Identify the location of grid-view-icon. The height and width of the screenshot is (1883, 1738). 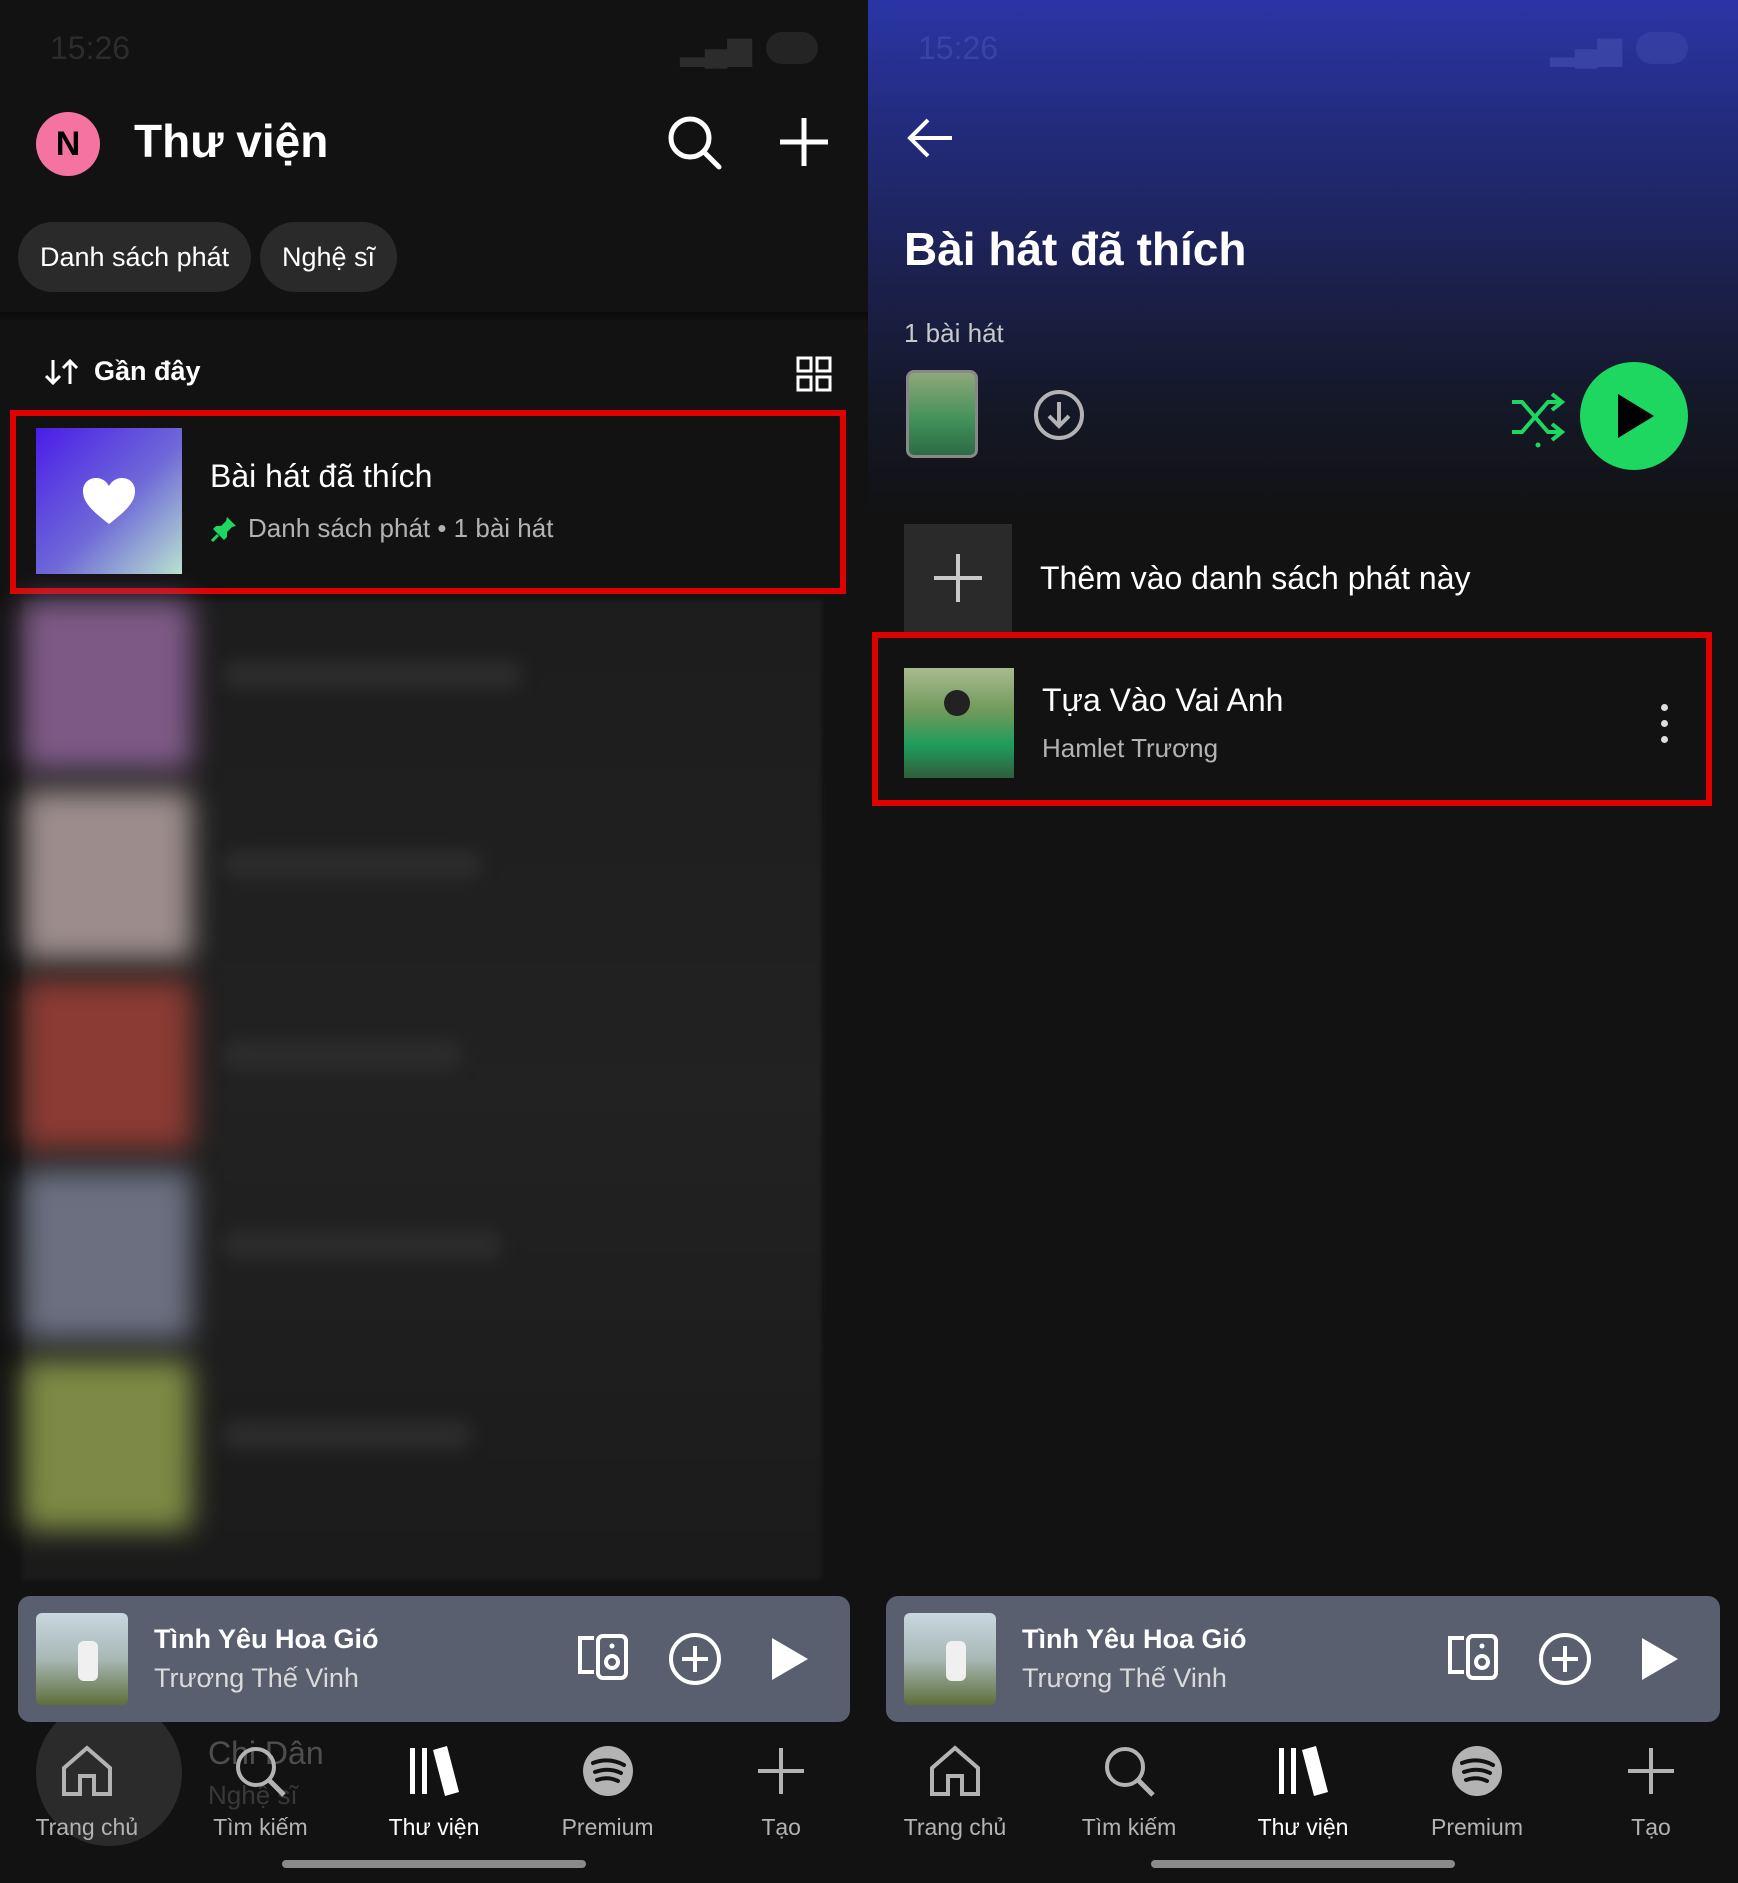
(814, 374).